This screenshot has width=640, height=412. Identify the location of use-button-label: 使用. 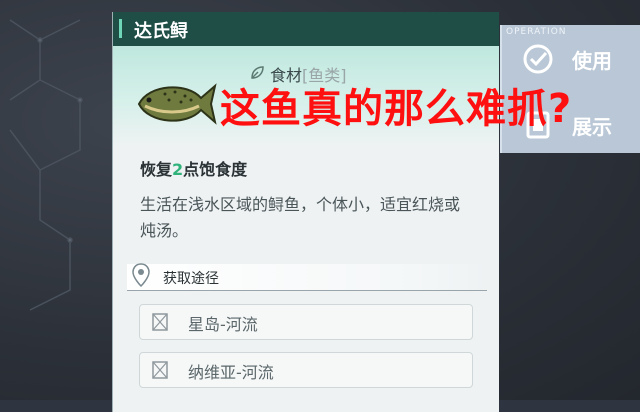
(592, 61).